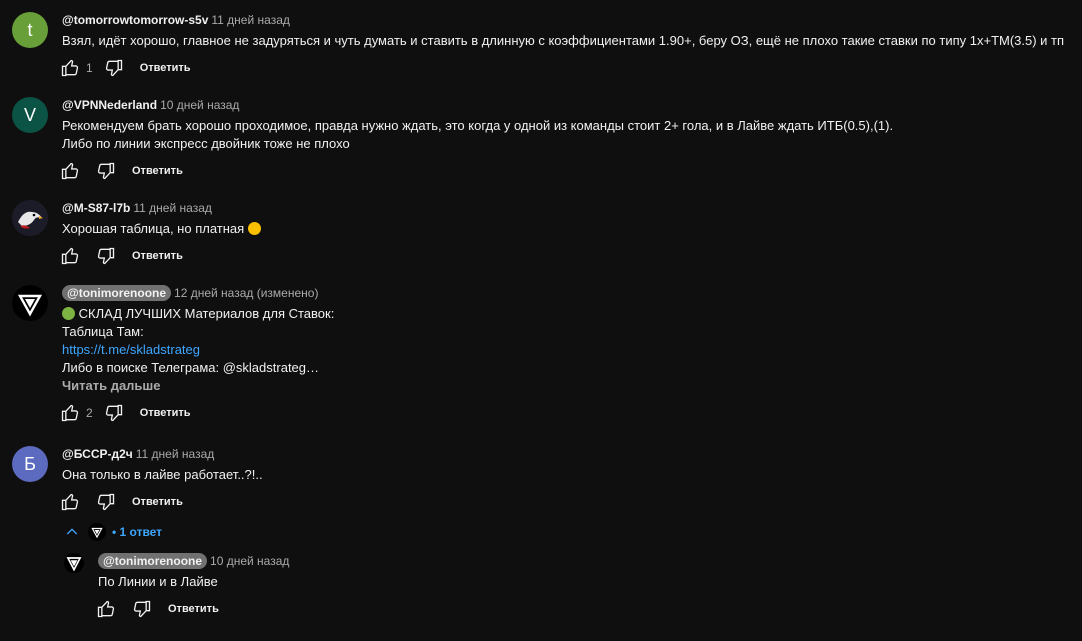  I want to click on avatar: Б, so click(30, 464).